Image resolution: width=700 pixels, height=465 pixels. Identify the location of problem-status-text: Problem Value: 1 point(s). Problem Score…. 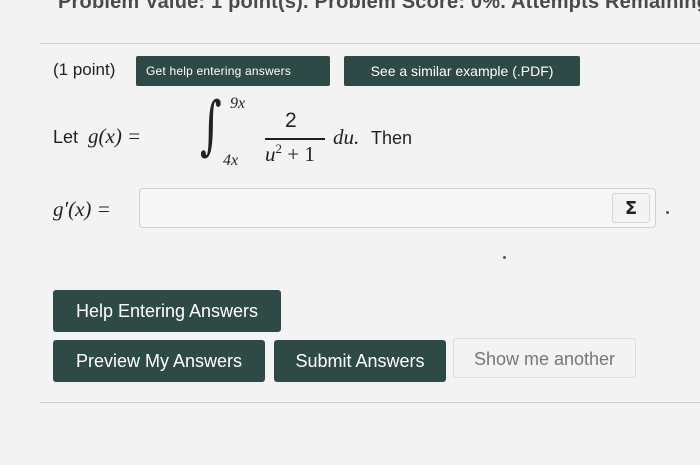
(379, 6).